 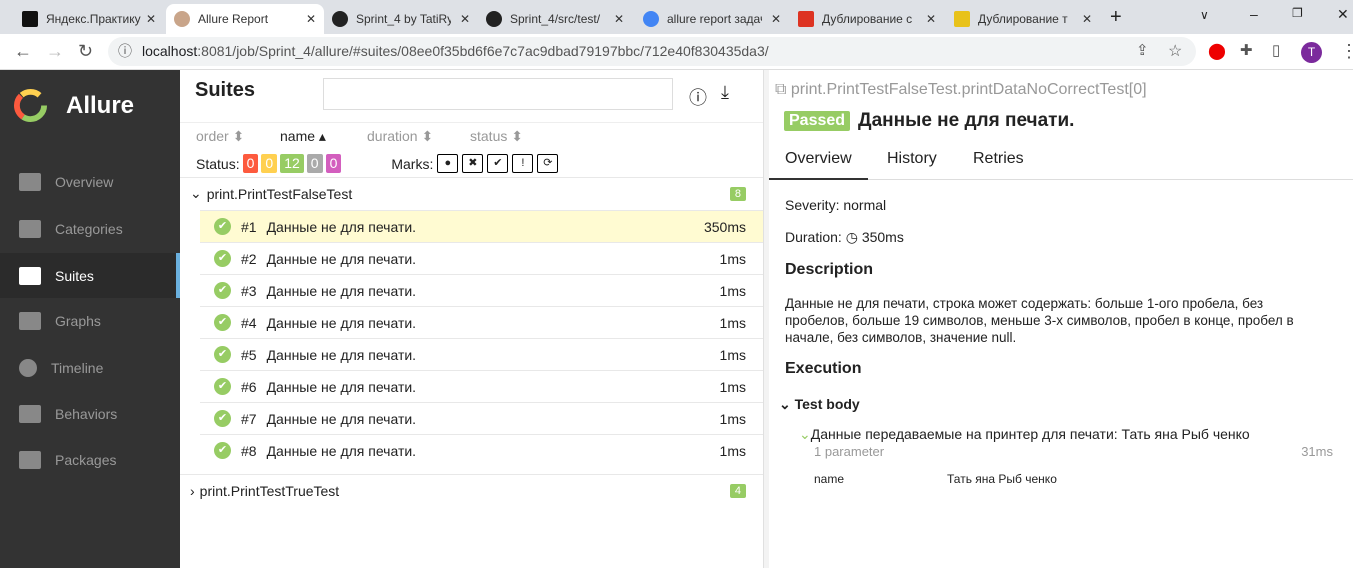 What do you see at coordinates (829, 269) in the screenshot?
I see `description-heading: Description` at bounding box center [829, 269].